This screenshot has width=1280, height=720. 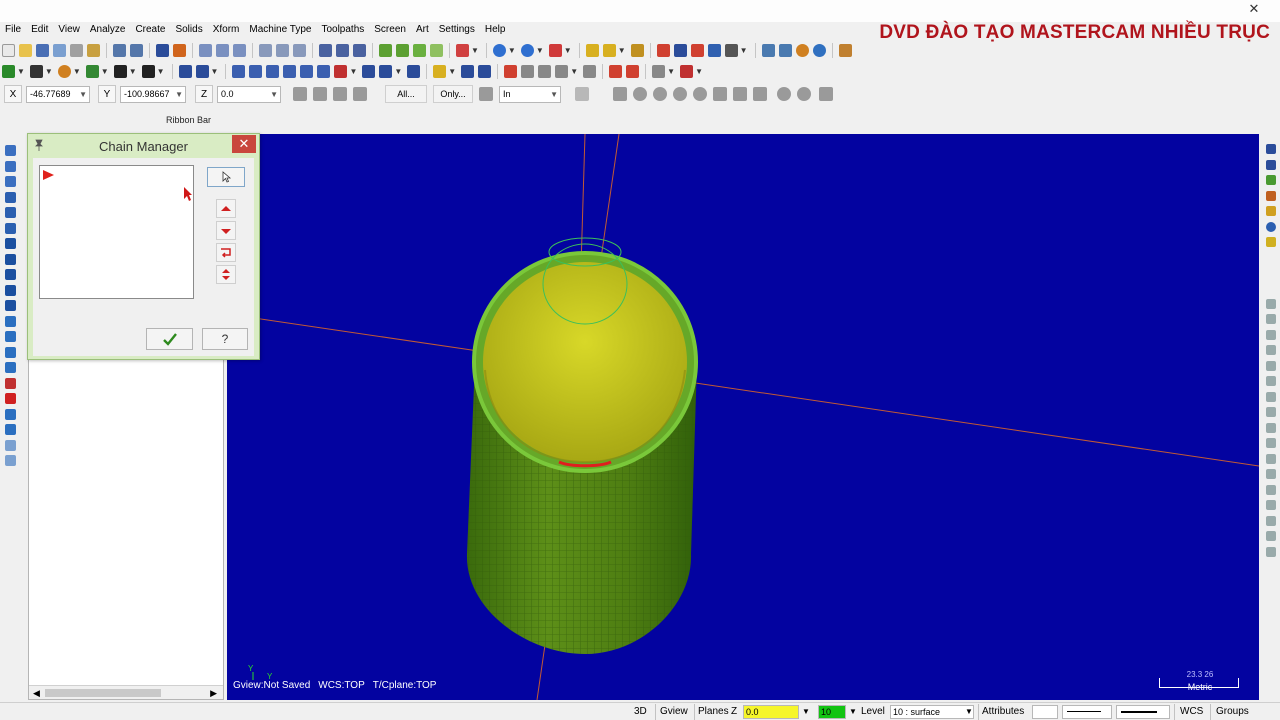 What do you see at coordinates (1271, 536) in the screenshot?
I see `mru-16-icon` at bounding box center [1271, 536].